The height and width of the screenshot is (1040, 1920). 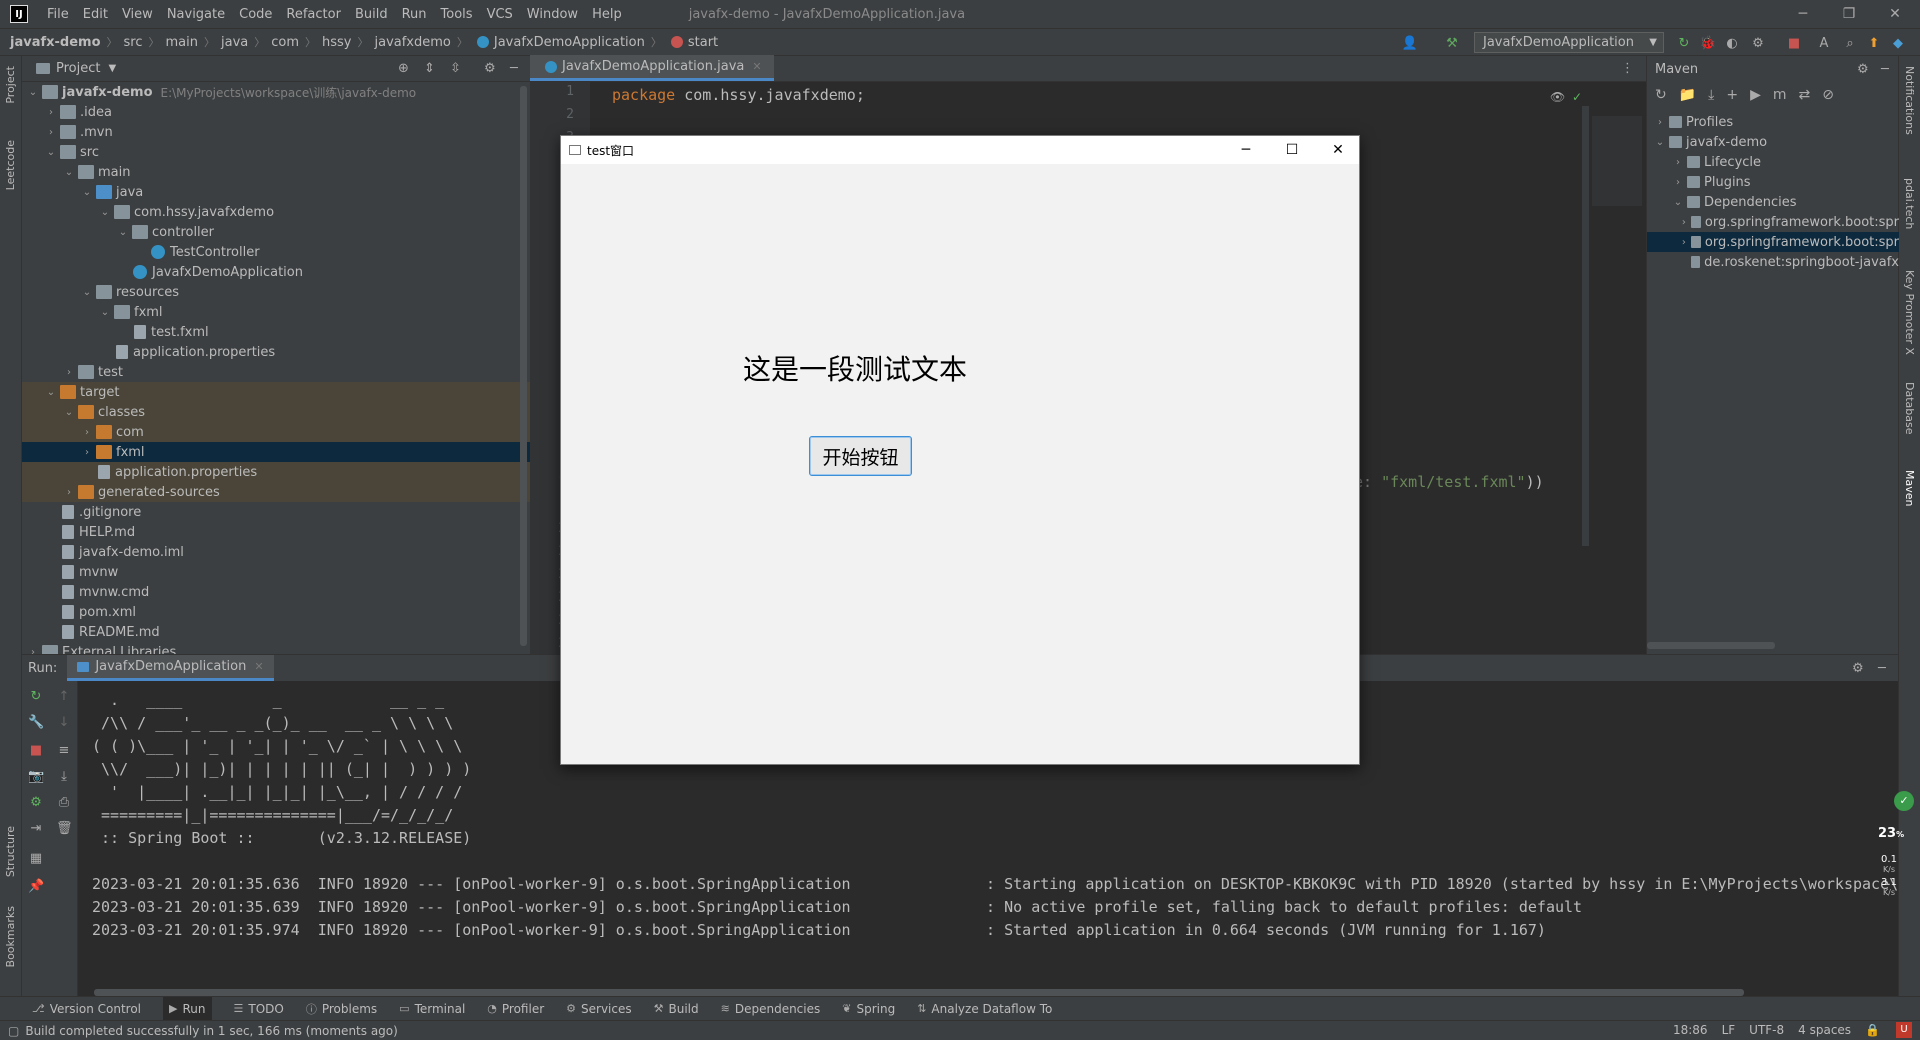 What do you see at coordinates (1828, 95) in the screenshot?
I see `skip-tests-icon: ⊘` at bounding box center [1828, 95].